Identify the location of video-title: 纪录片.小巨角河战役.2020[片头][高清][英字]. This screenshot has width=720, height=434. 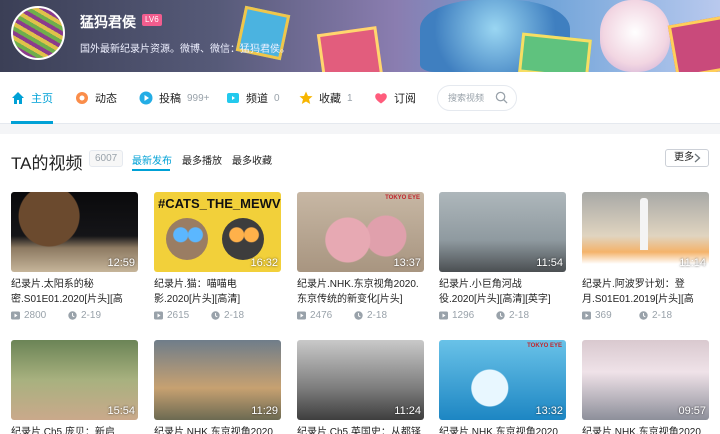
(502, 292).